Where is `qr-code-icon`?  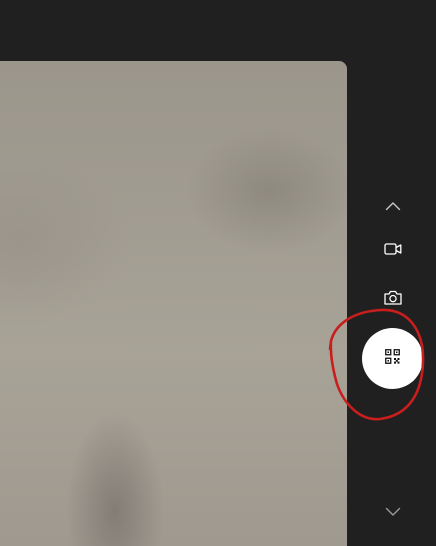
qr-code-icon is located at coordinates (392, 358).